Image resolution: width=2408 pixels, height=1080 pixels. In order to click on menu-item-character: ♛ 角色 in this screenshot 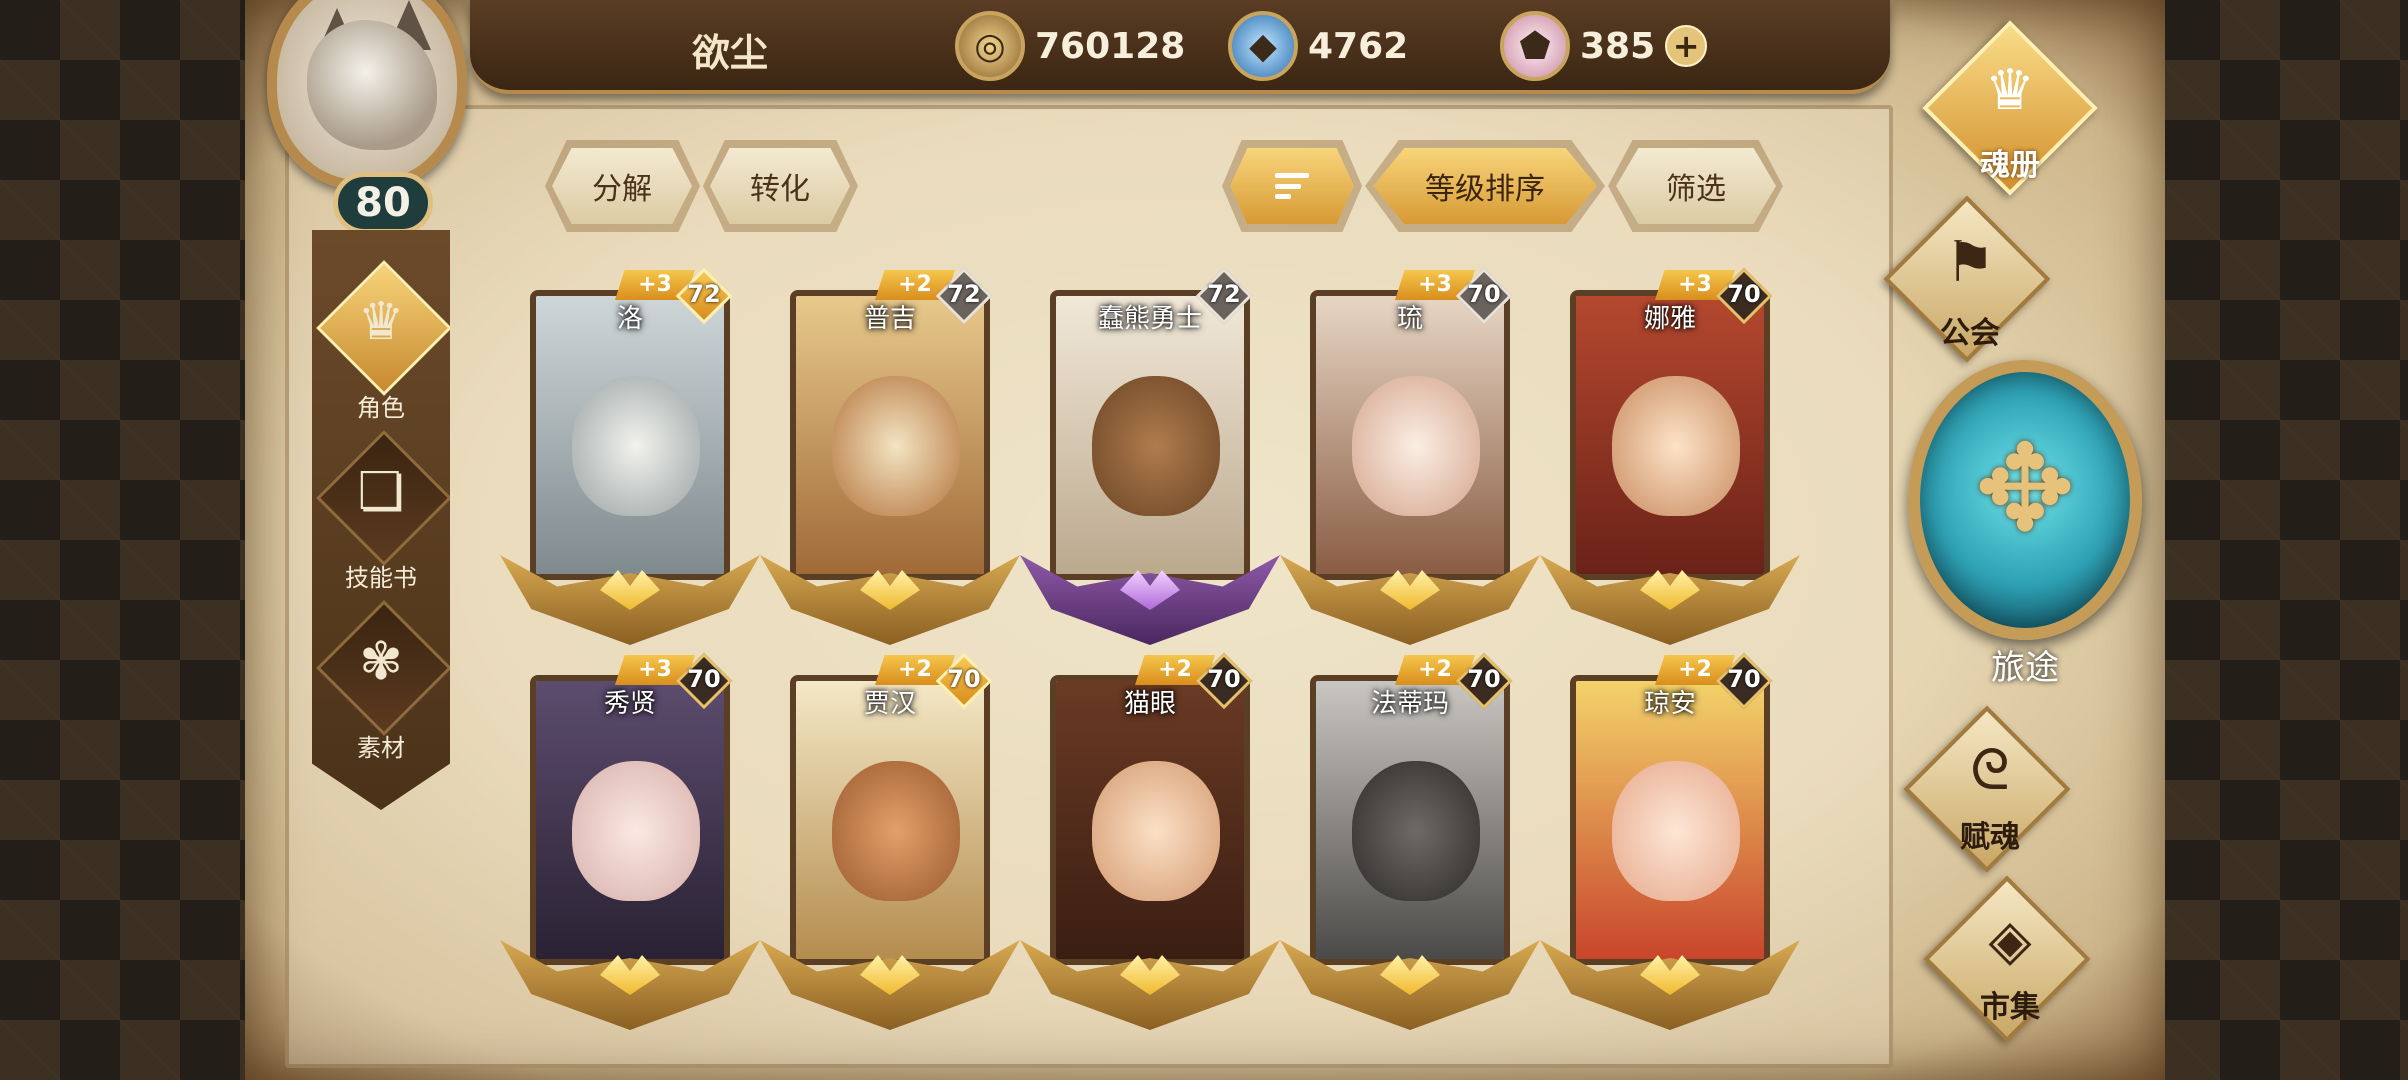, I will do `click(381, 345)`.